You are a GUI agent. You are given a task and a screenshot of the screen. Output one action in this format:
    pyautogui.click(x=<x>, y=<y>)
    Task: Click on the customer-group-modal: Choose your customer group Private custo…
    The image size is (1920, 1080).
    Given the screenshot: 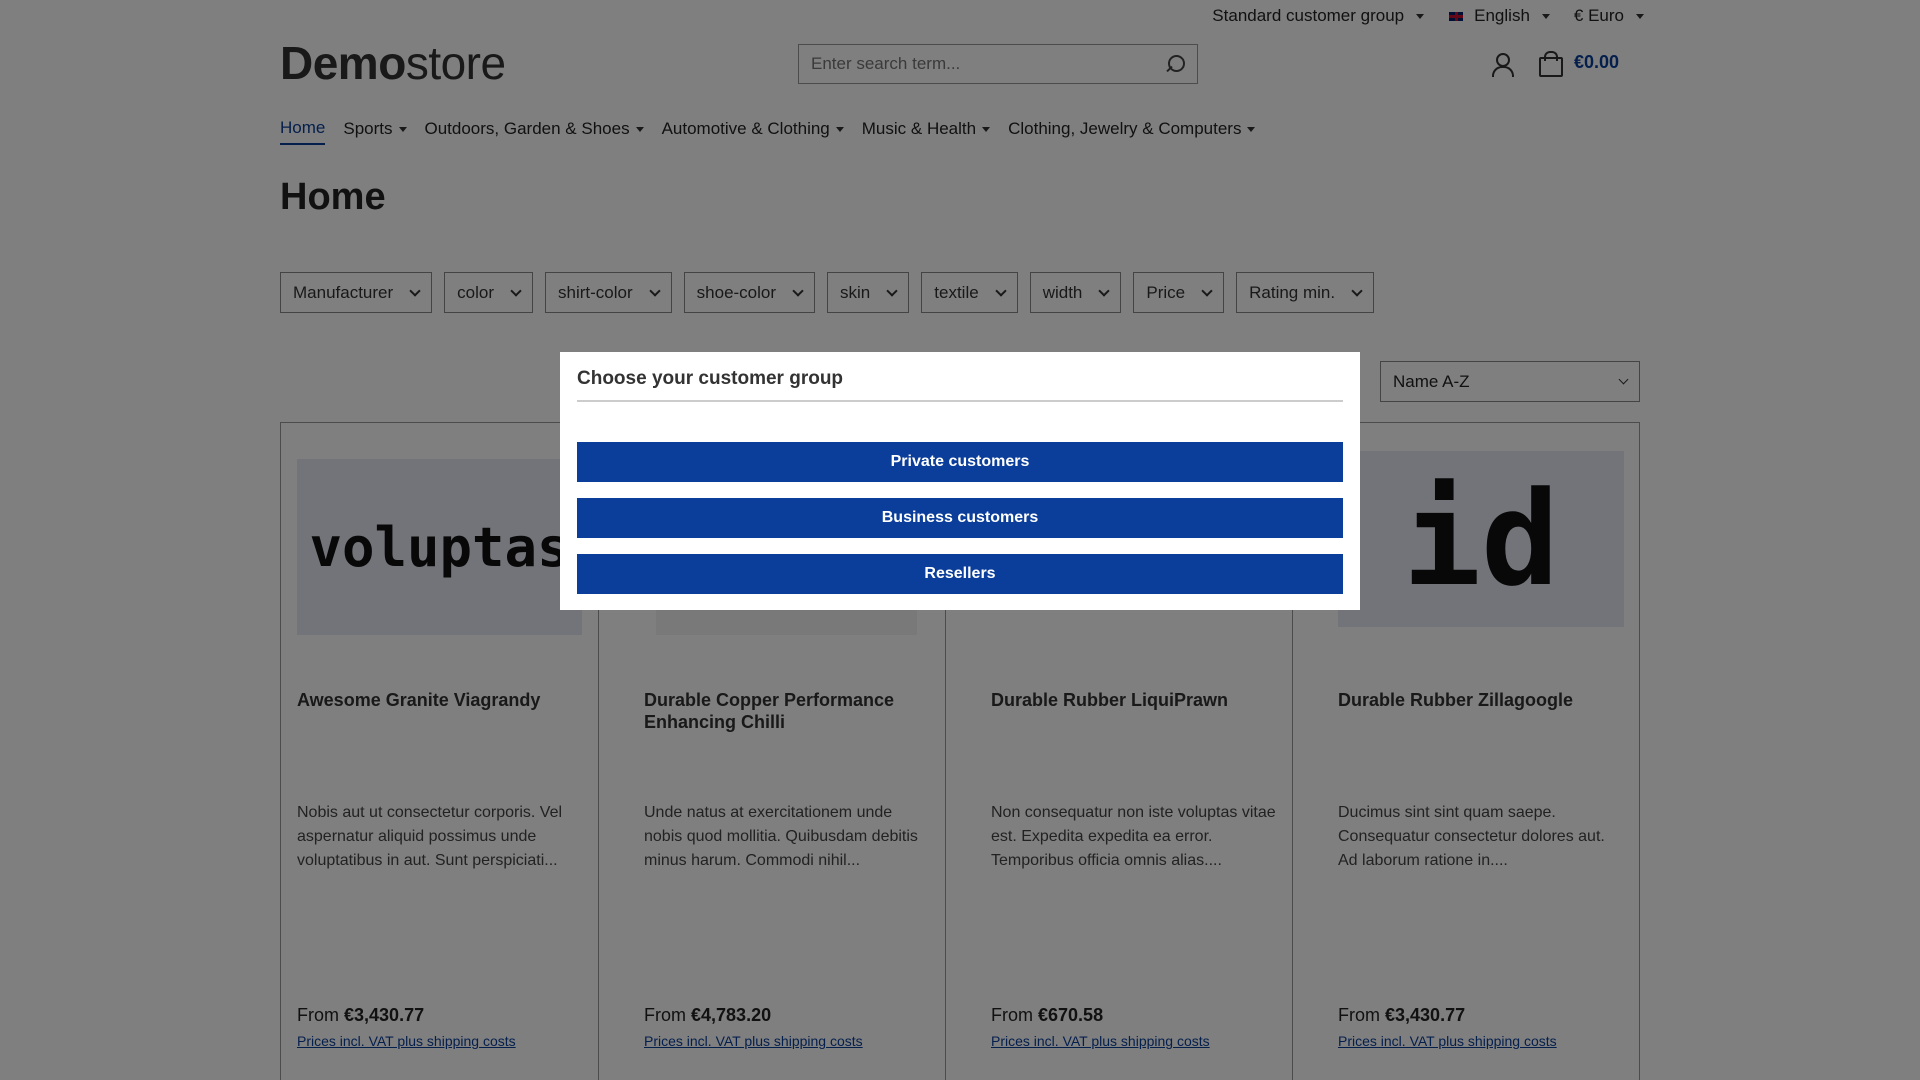 What is the action you would take?
    pyautogui.click(x=960, y=481)
    